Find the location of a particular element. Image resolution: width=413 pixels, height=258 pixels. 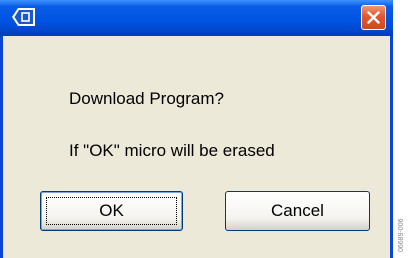

ok-button: OK is located at coordinates (111, 211).